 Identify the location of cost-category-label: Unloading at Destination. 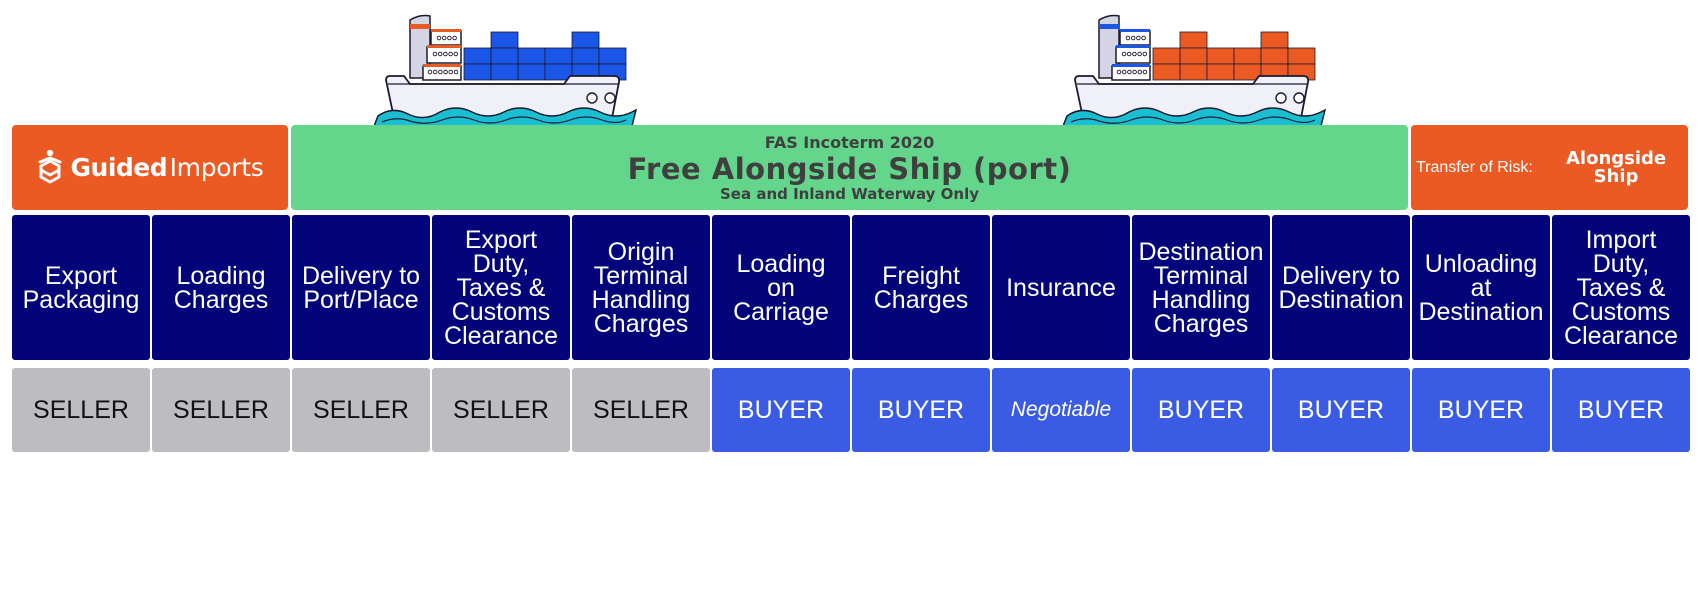
(1481, 287).